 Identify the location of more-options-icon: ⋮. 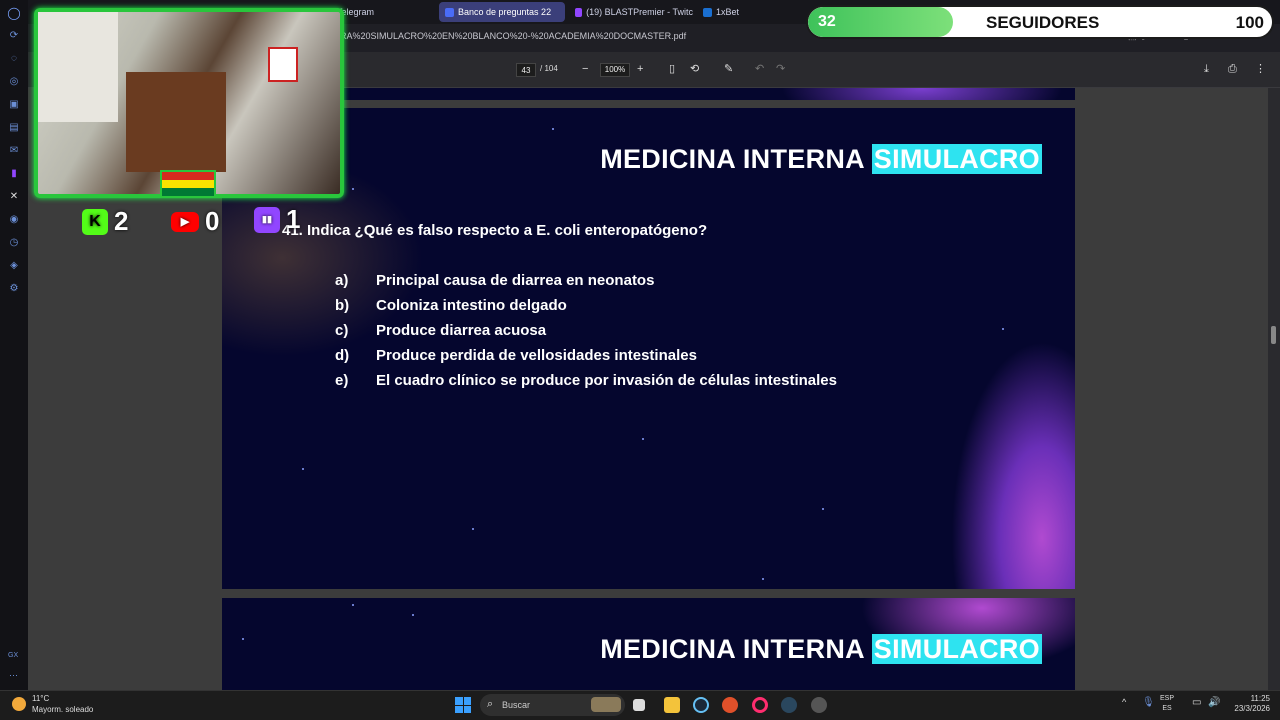
(1260, 69).